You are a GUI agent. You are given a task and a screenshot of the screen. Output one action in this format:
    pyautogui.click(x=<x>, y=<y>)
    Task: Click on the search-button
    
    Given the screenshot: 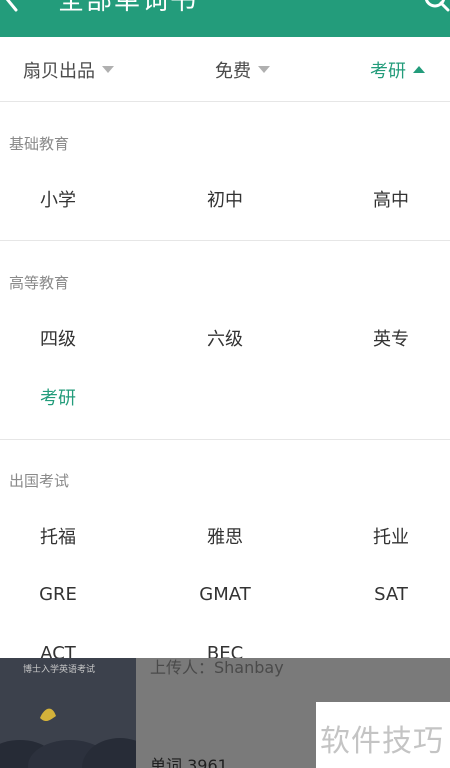 What is the action you would take?
    pyautogui.click(x=436, y=6)
    